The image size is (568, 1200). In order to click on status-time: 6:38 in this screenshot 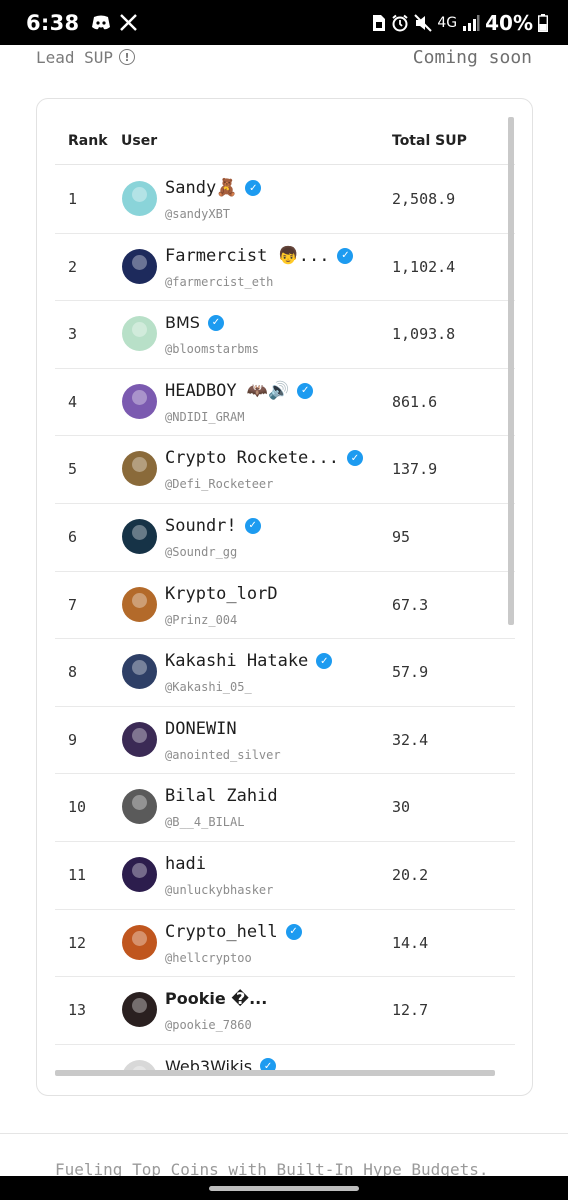, I will do `click(53, 22)`.